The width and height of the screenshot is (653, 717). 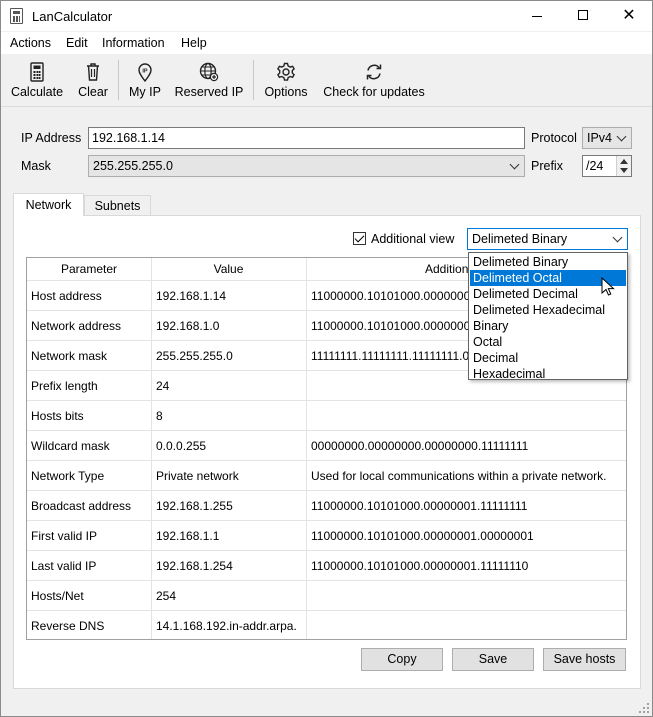 I want to click on ip-address-input: 192.168.1.14, so click(x=306, y=138).